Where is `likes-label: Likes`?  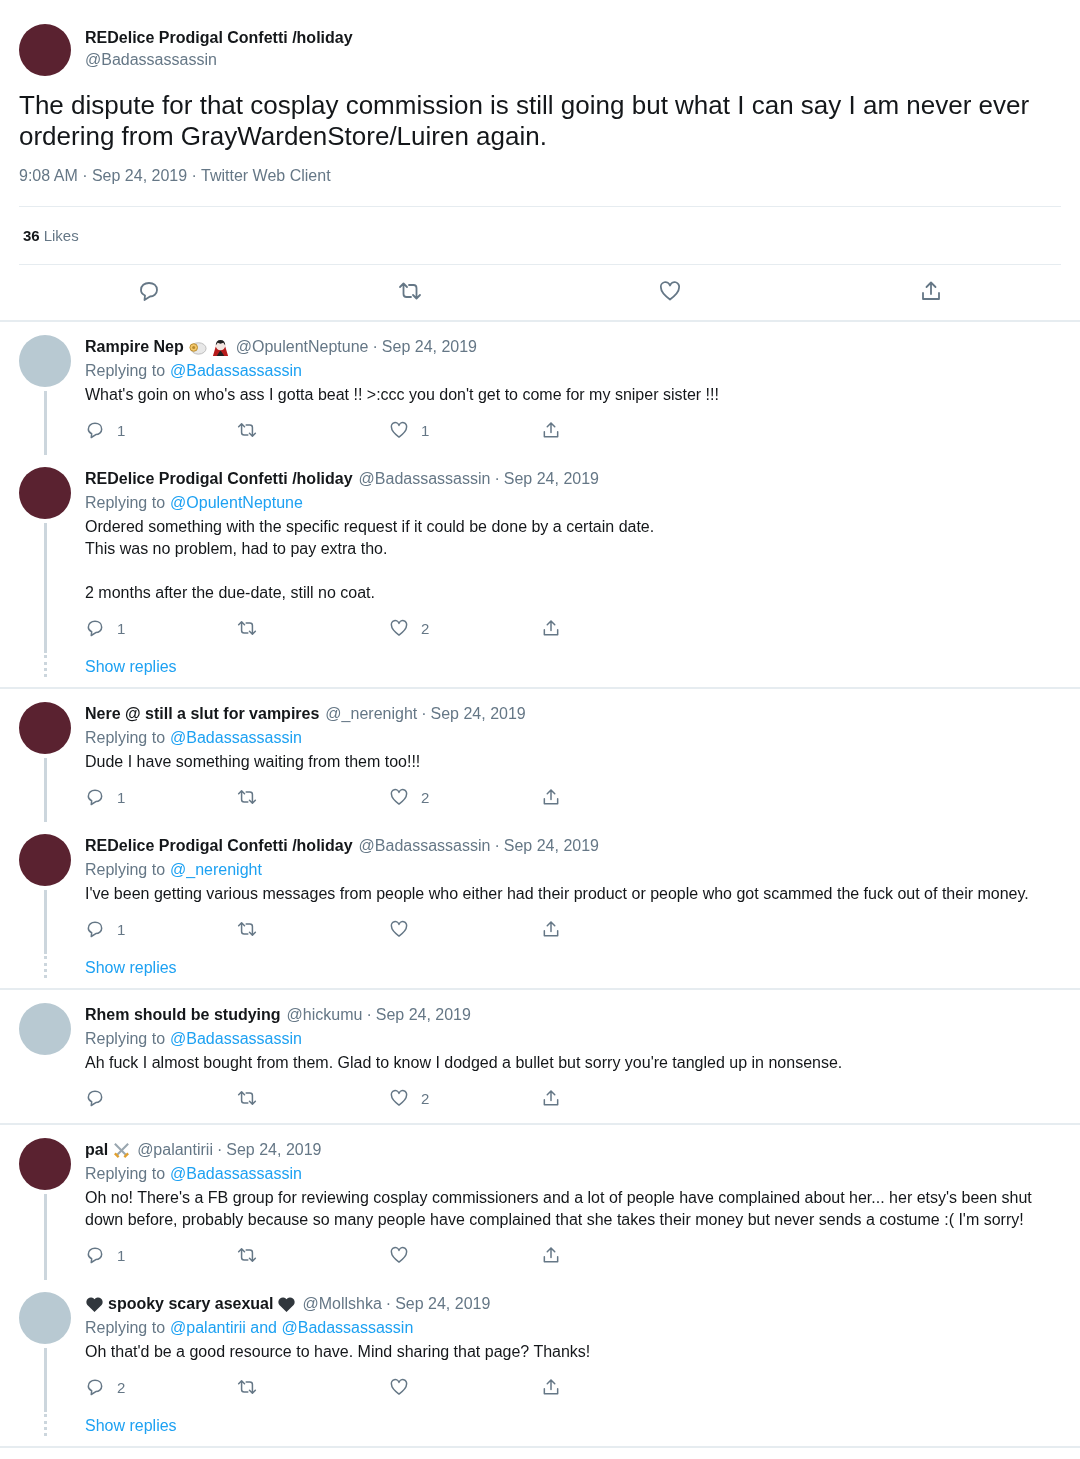 likes-label: Likes is located at coordinates (61, 235).